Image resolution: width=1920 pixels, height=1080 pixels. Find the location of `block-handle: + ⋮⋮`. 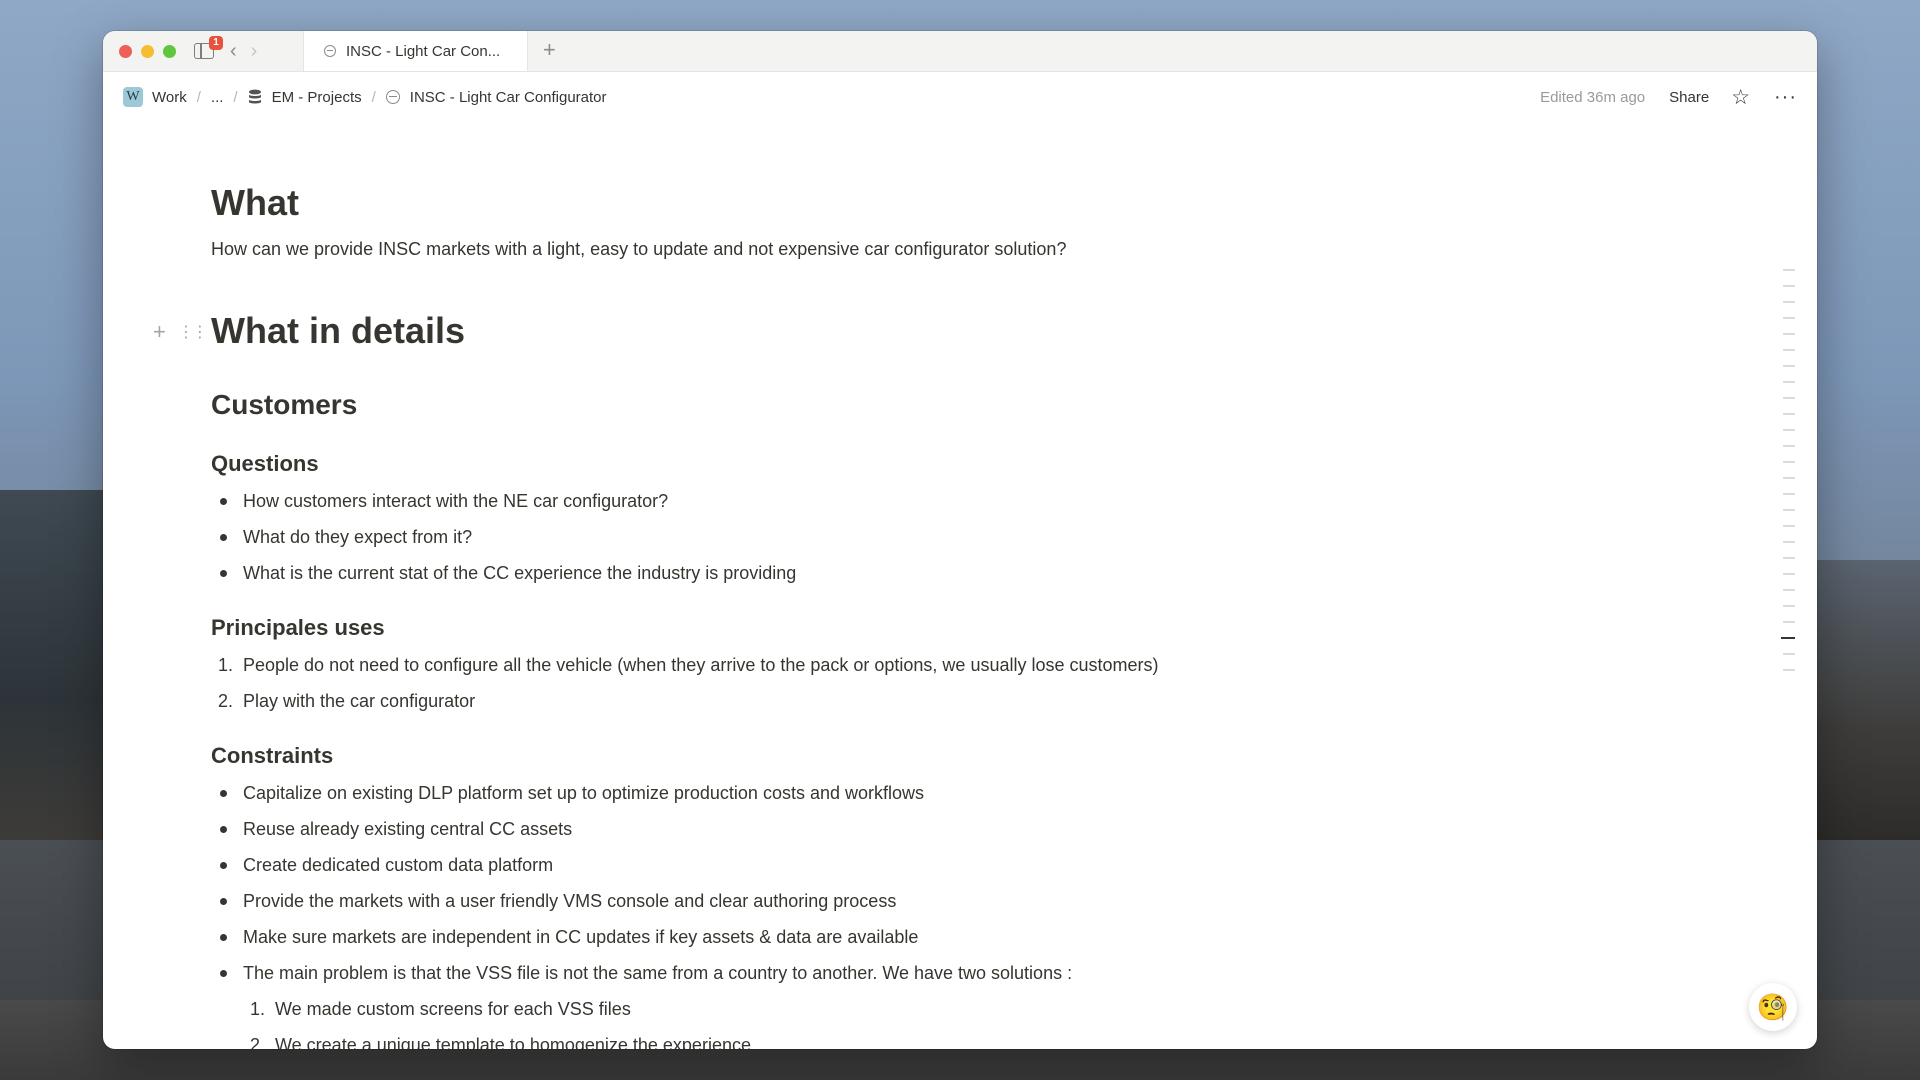

block-handle: + ⋮⋮ is located at coordinates (180, 332).